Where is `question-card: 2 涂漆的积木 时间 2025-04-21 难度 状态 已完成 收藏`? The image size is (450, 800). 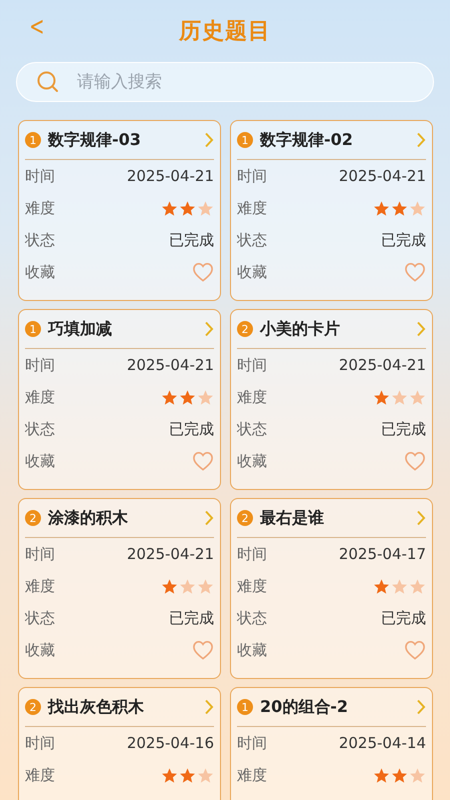
question-card: 2 涂漆的积木 时间 2025-04-21 难度 状态 已完成 收藏 is located at coordinates (119, 588).